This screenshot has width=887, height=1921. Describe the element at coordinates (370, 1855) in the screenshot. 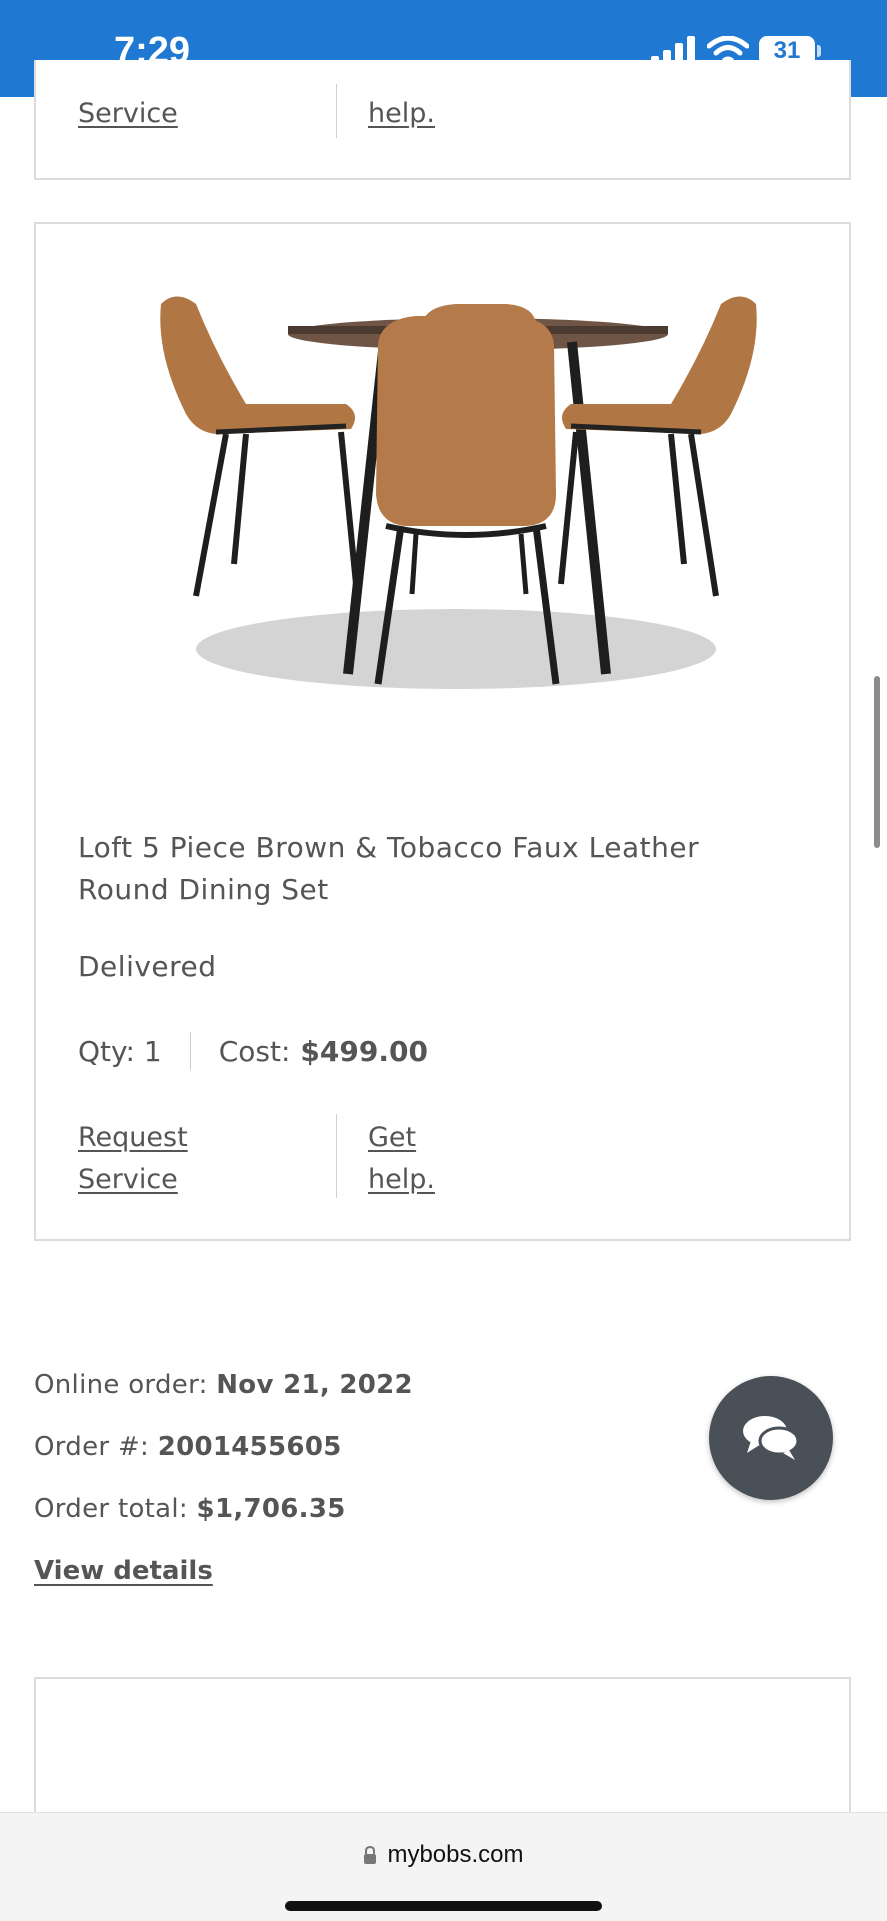

I see `lock-icon` at that location.